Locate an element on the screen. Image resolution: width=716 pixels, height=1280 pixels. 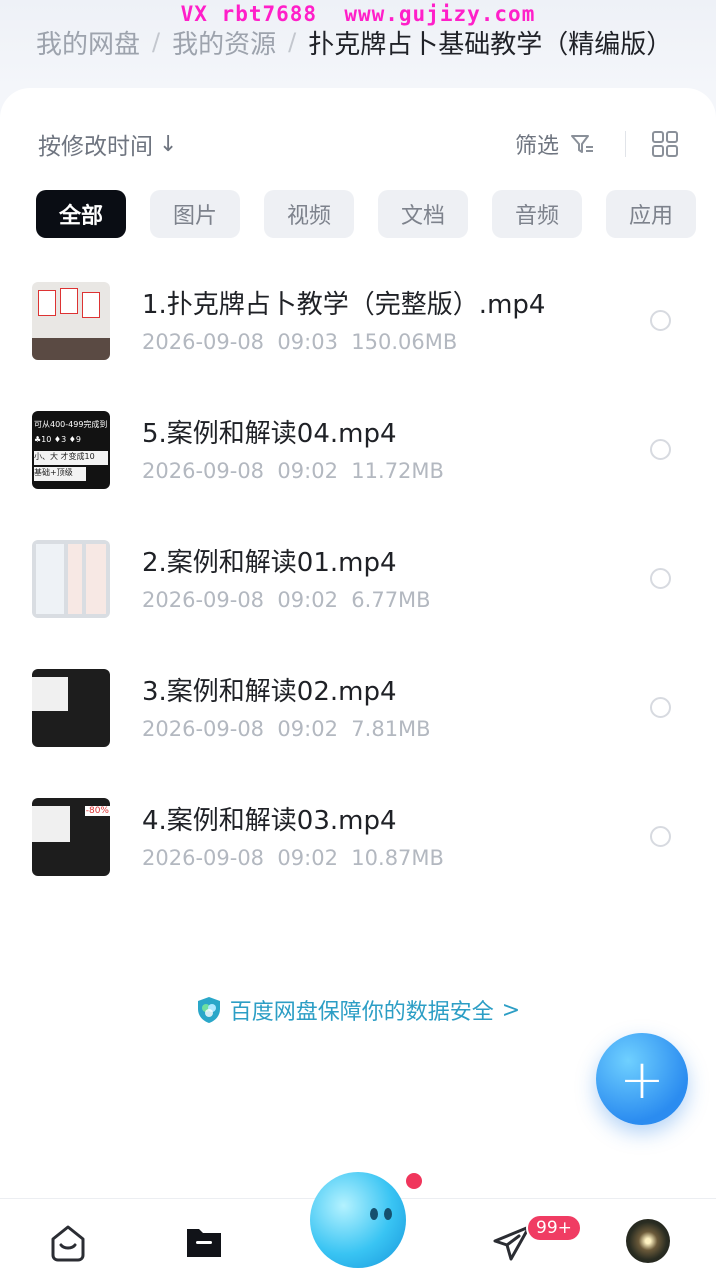
tab-videos: 视频 is located at coordinates (309, 214).